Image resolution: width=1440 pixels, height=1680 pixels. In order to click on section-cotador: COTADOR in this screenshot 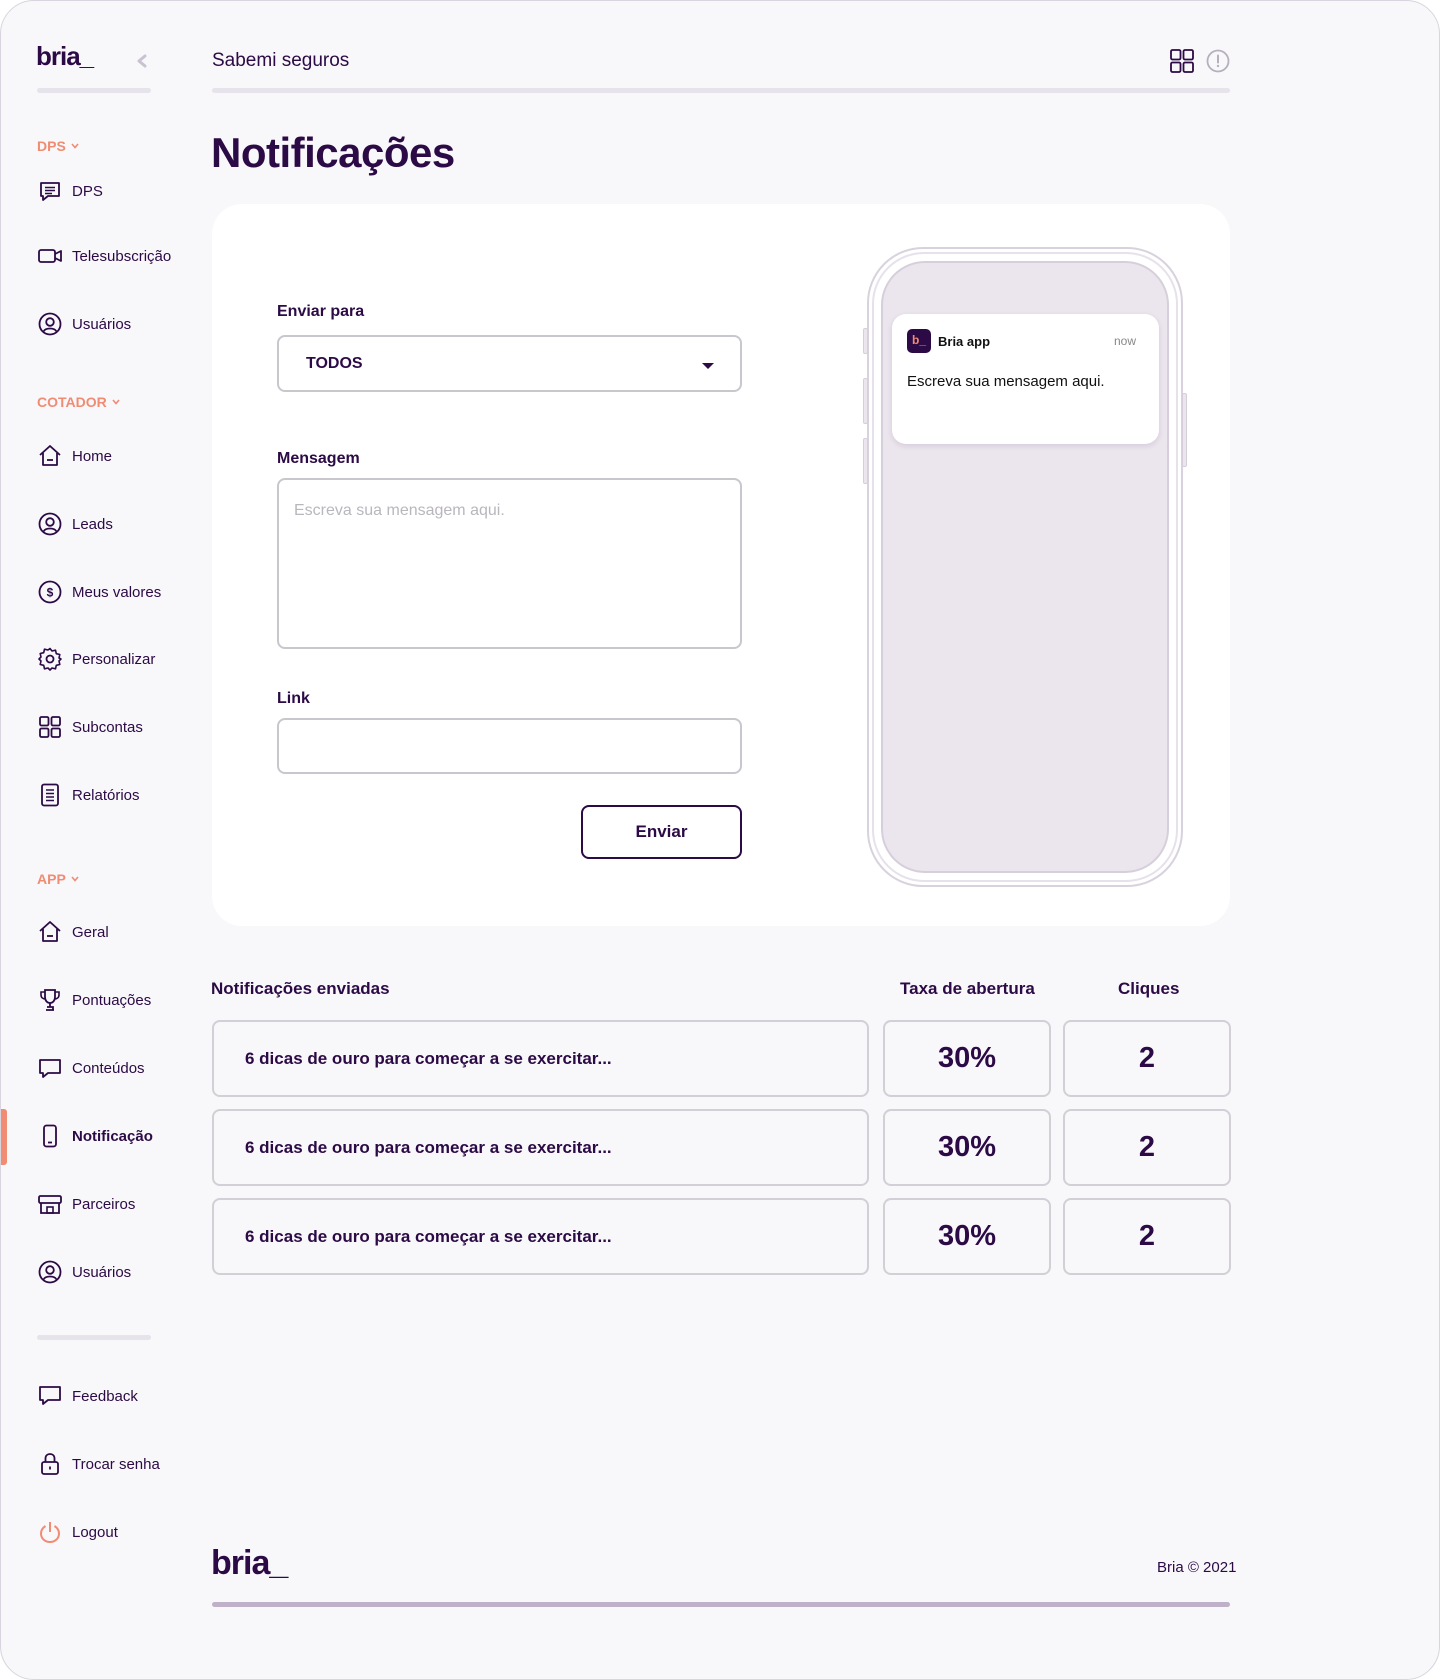, I will do `click(78, 402)`.